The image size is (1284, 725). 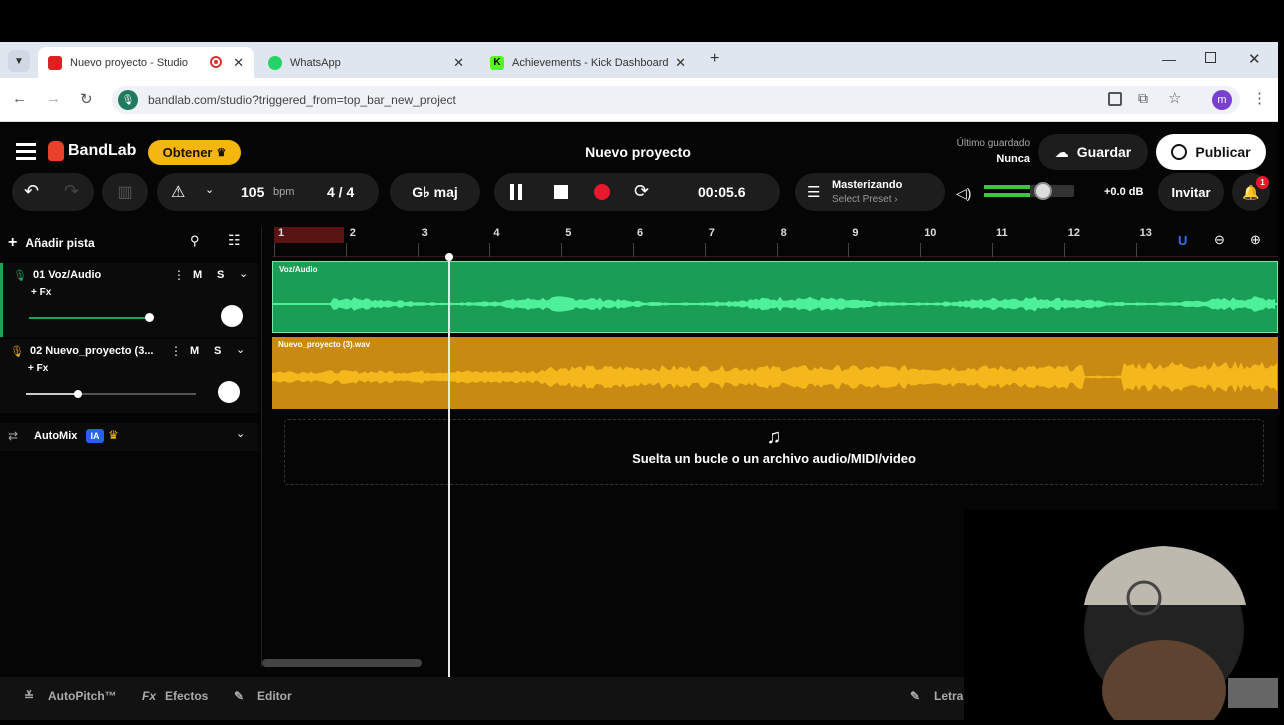 I want to click on track-header-2: 🎙 02 Nuevo_proyecto (3... + Fx ⋮ M S ⌄, so click(x=129, y=376).